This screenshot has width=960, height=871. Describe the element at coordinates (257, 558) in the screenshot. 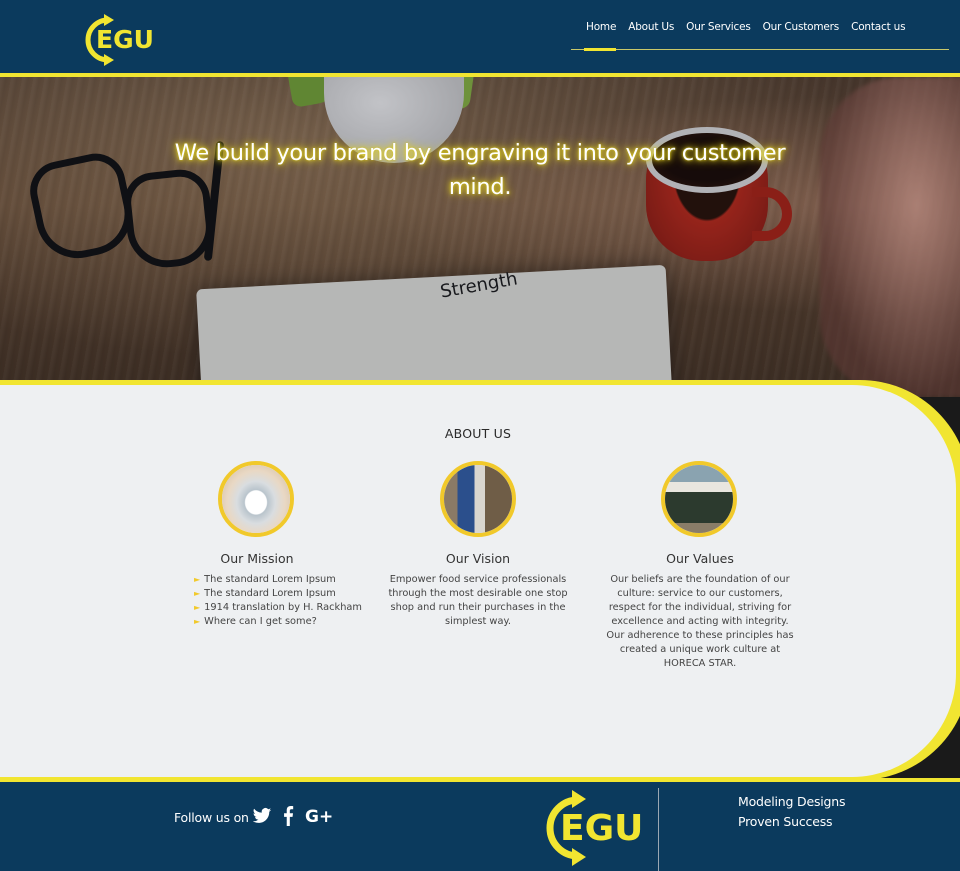

I see `mission-title: Our Mission` at that location.